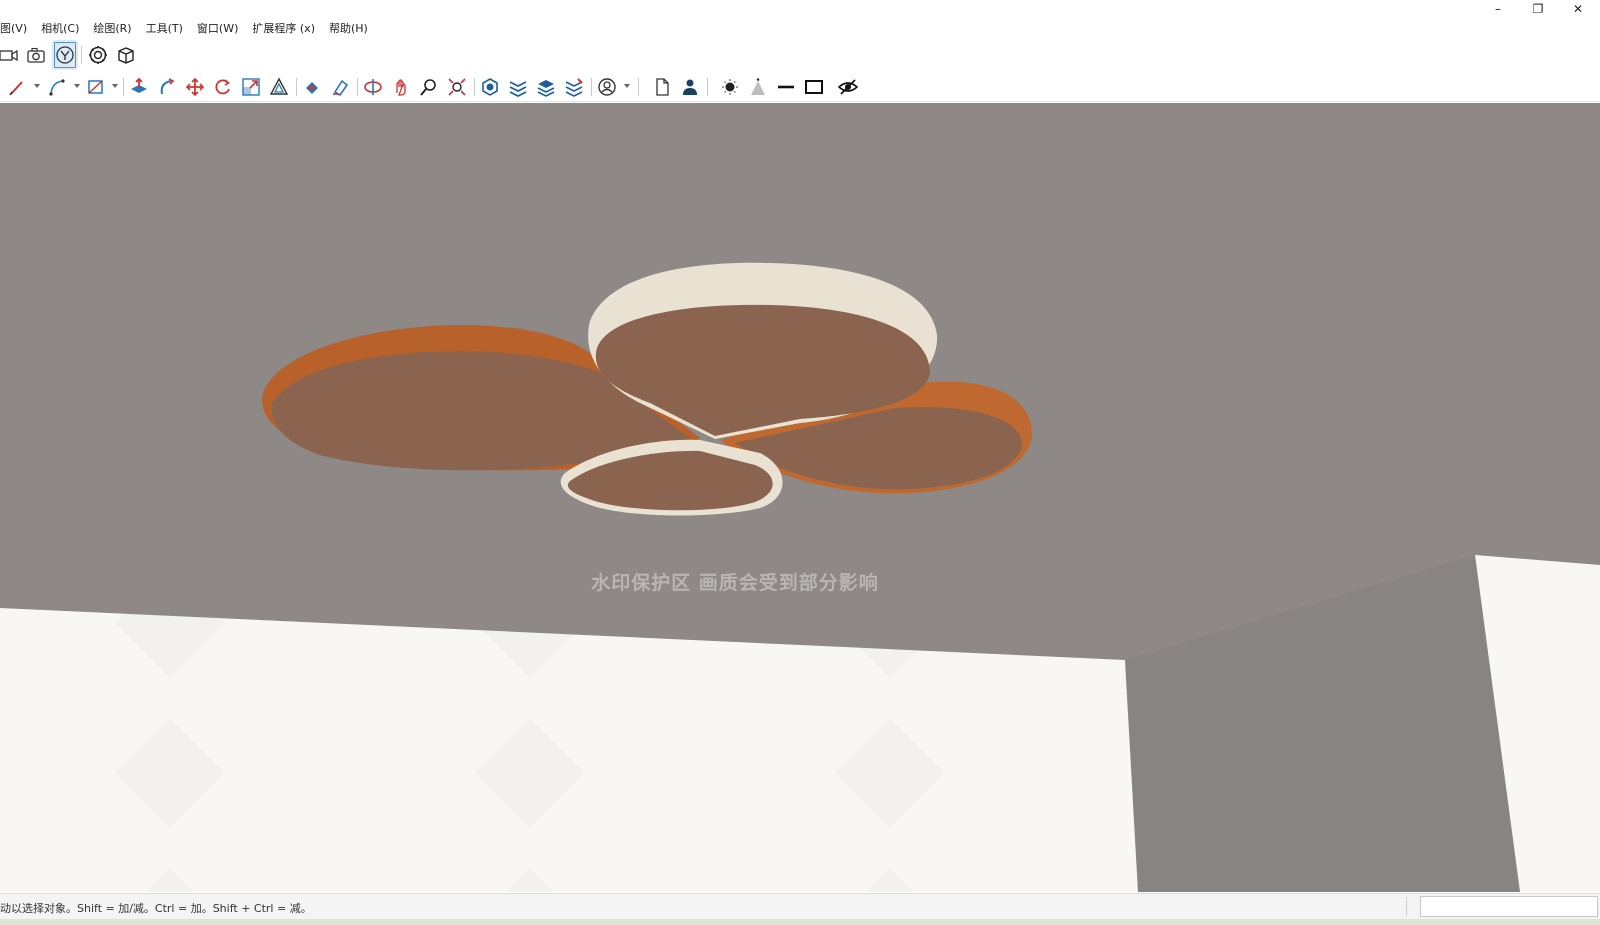 The width and height of the screenshot is (1600, 925). I want to click on watermark-banner: 水印保护区 画质会受到部分影响, so click(735, 582).